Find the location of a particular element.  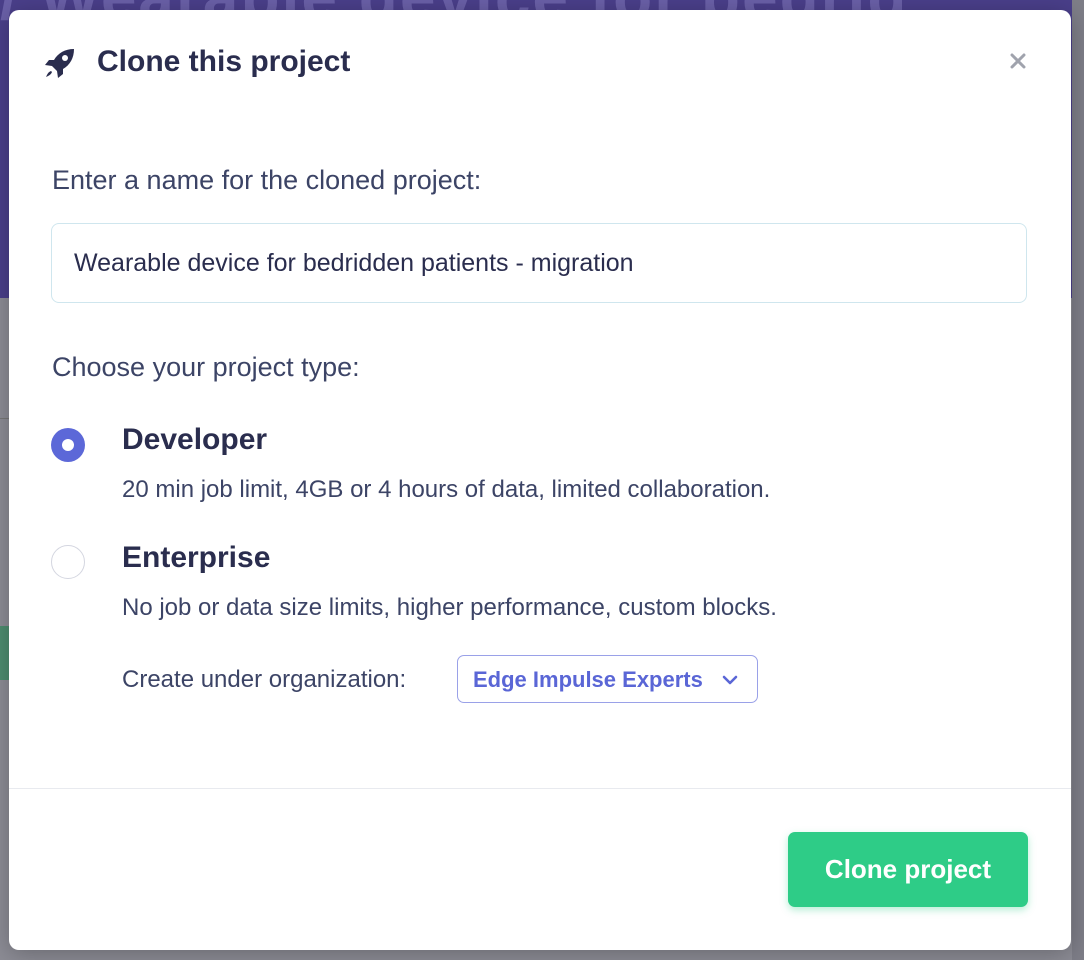

enterprise-radio is located at coordinates (68, 562).